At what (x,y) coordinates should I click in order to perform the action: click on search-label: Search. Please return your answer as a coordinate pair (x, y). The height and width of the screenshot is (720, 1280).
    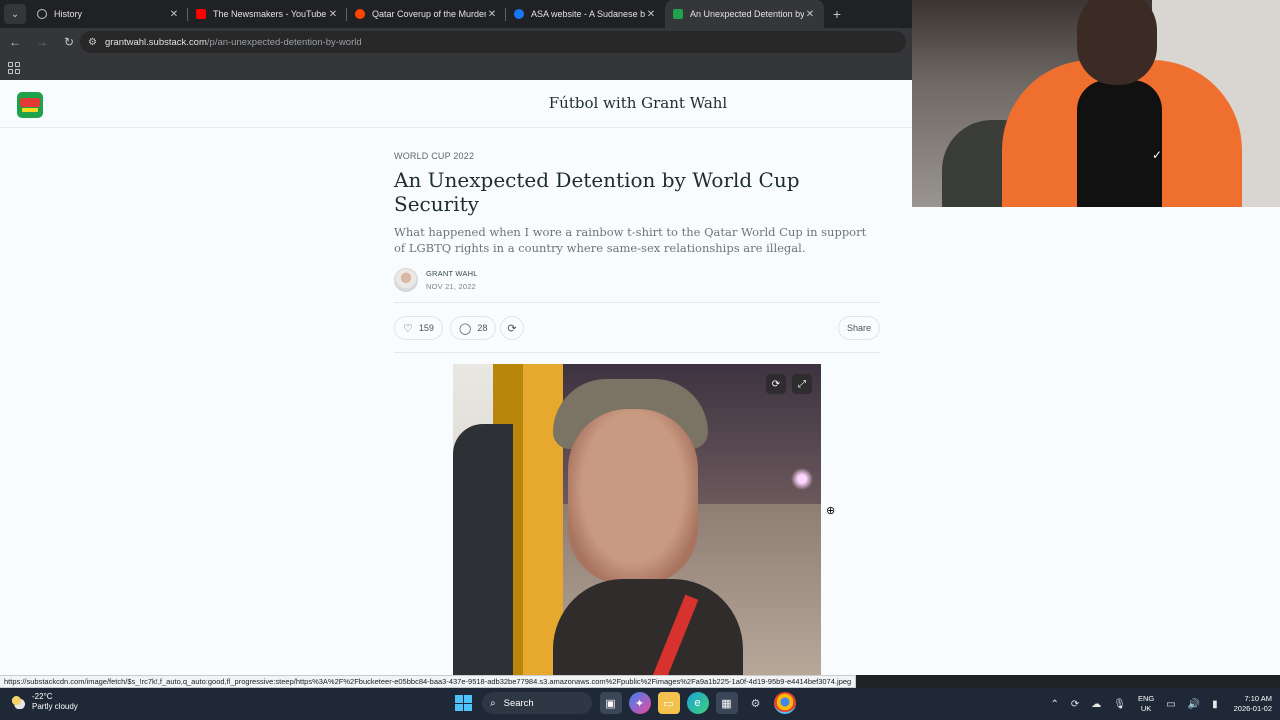
    Looking at the image, I should click on (518, 703).